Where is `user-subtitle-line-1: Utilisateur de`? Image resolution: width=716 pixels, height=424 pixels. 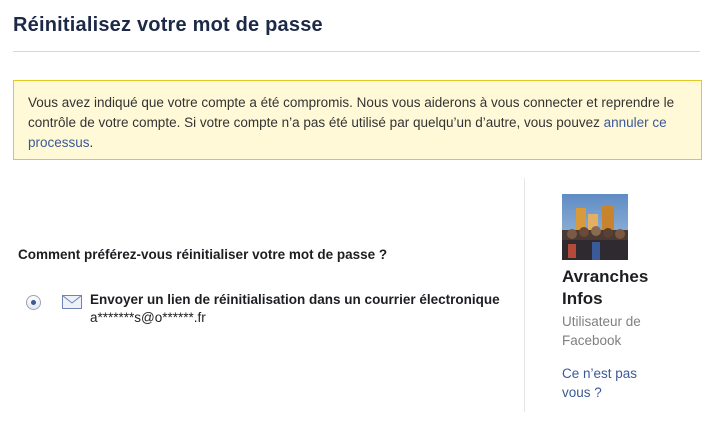
user-subtitle-line-1: Utilisateur de is located at coordinates (601, 321).